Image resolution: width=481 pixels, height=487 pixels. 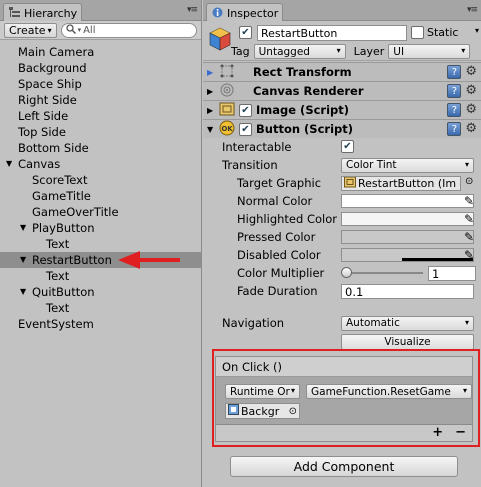 I want to click on interactable-checkbox: ✔, so click(x=347, y=146).